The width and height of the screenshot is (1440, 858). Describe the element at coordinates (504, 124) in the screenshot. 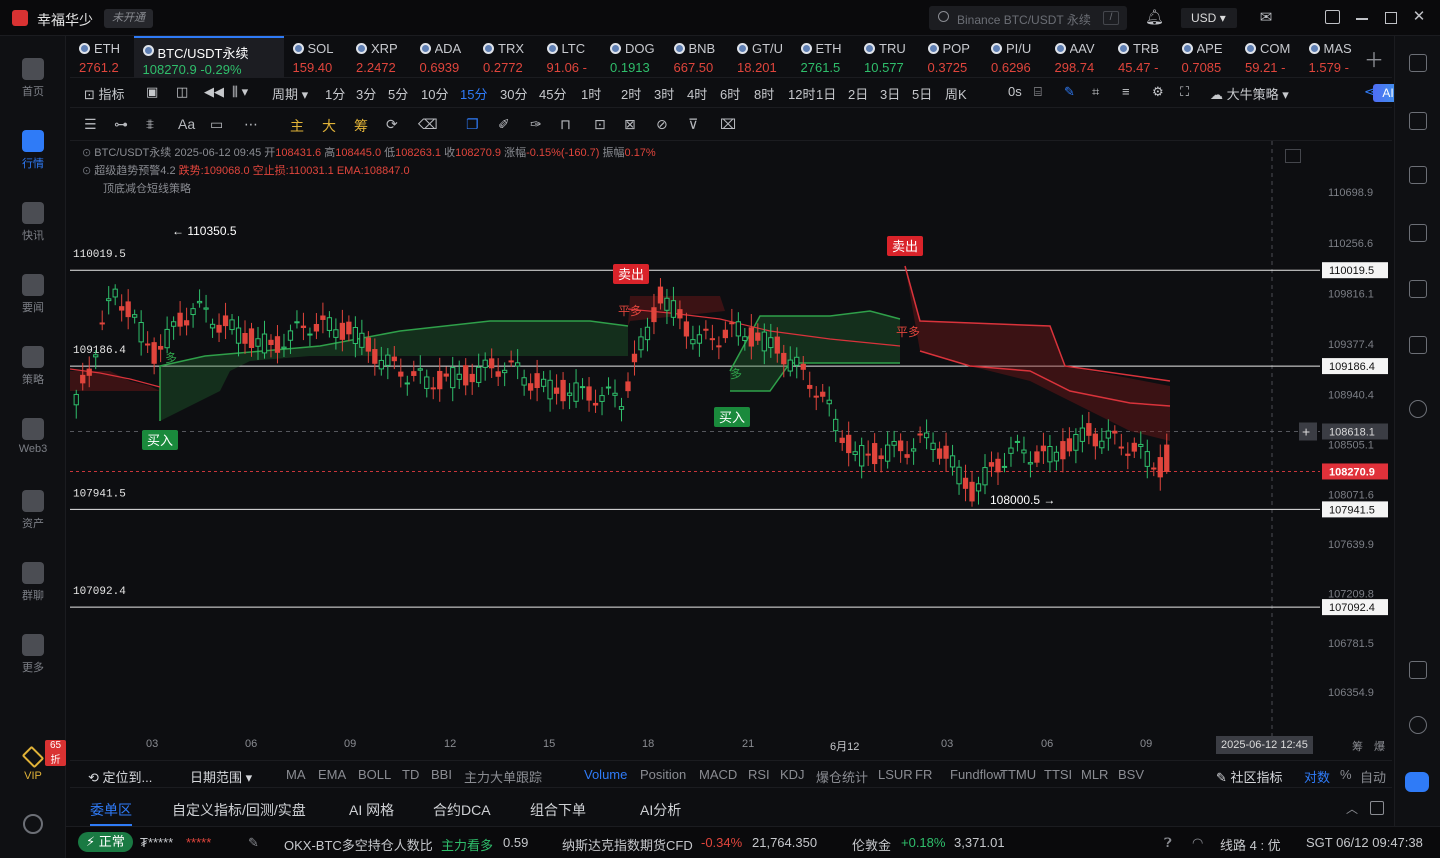

I see `brush-icon: ✐` at that location.